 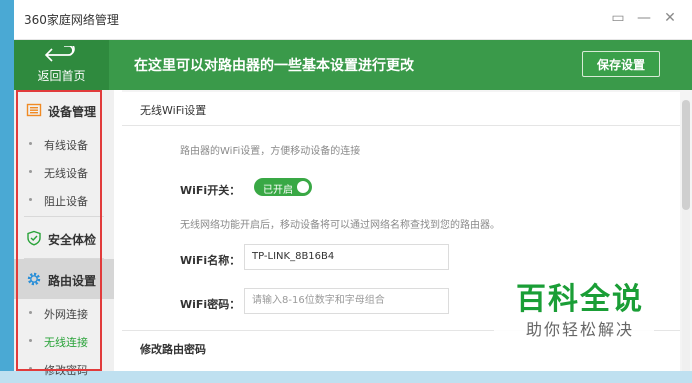 I want to click on sidebar-item-wireless-devices: 无线设备, so click(x=64, y=172).